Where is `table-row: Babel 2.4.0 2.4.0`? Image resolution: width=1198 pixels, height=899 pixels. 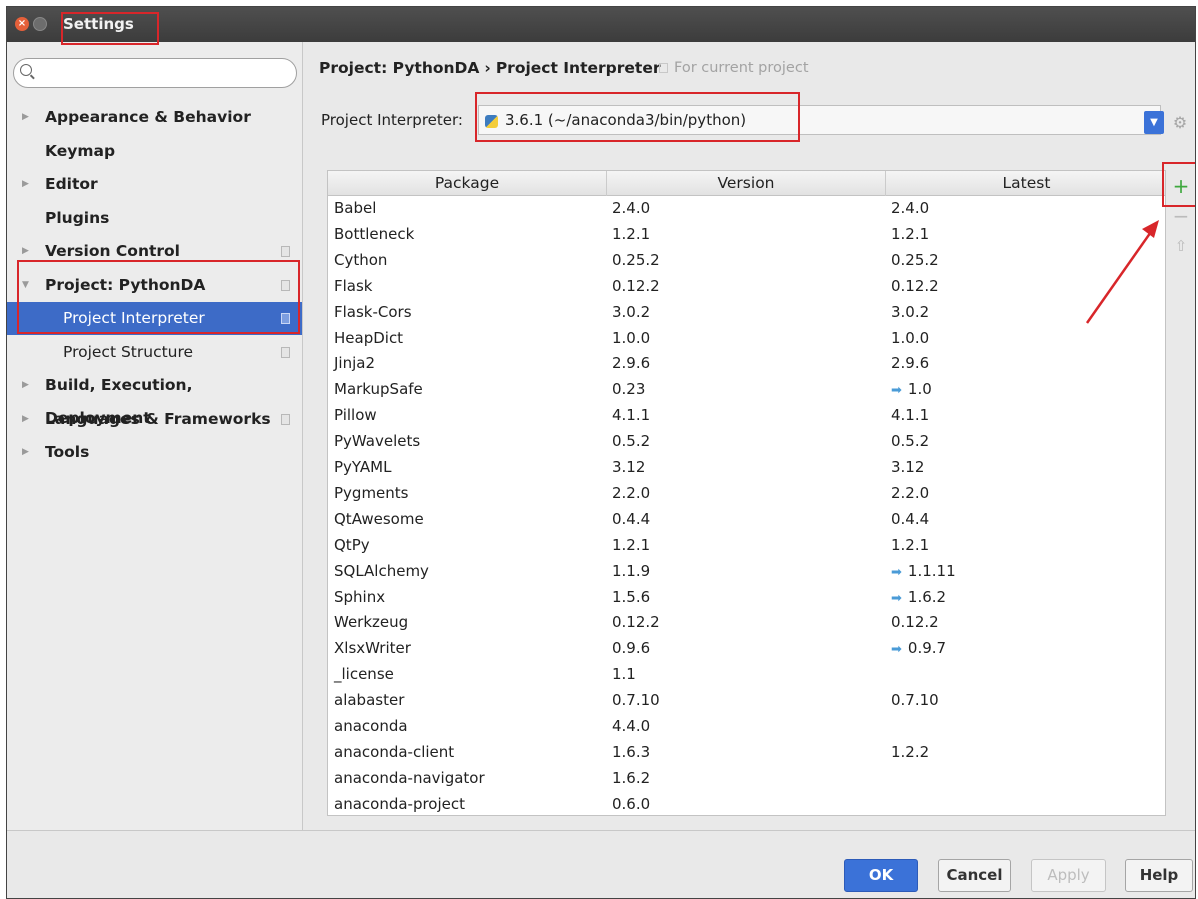 table-row: Babel 2.4.0 2.4.0 is located at coordinates (746, 210).